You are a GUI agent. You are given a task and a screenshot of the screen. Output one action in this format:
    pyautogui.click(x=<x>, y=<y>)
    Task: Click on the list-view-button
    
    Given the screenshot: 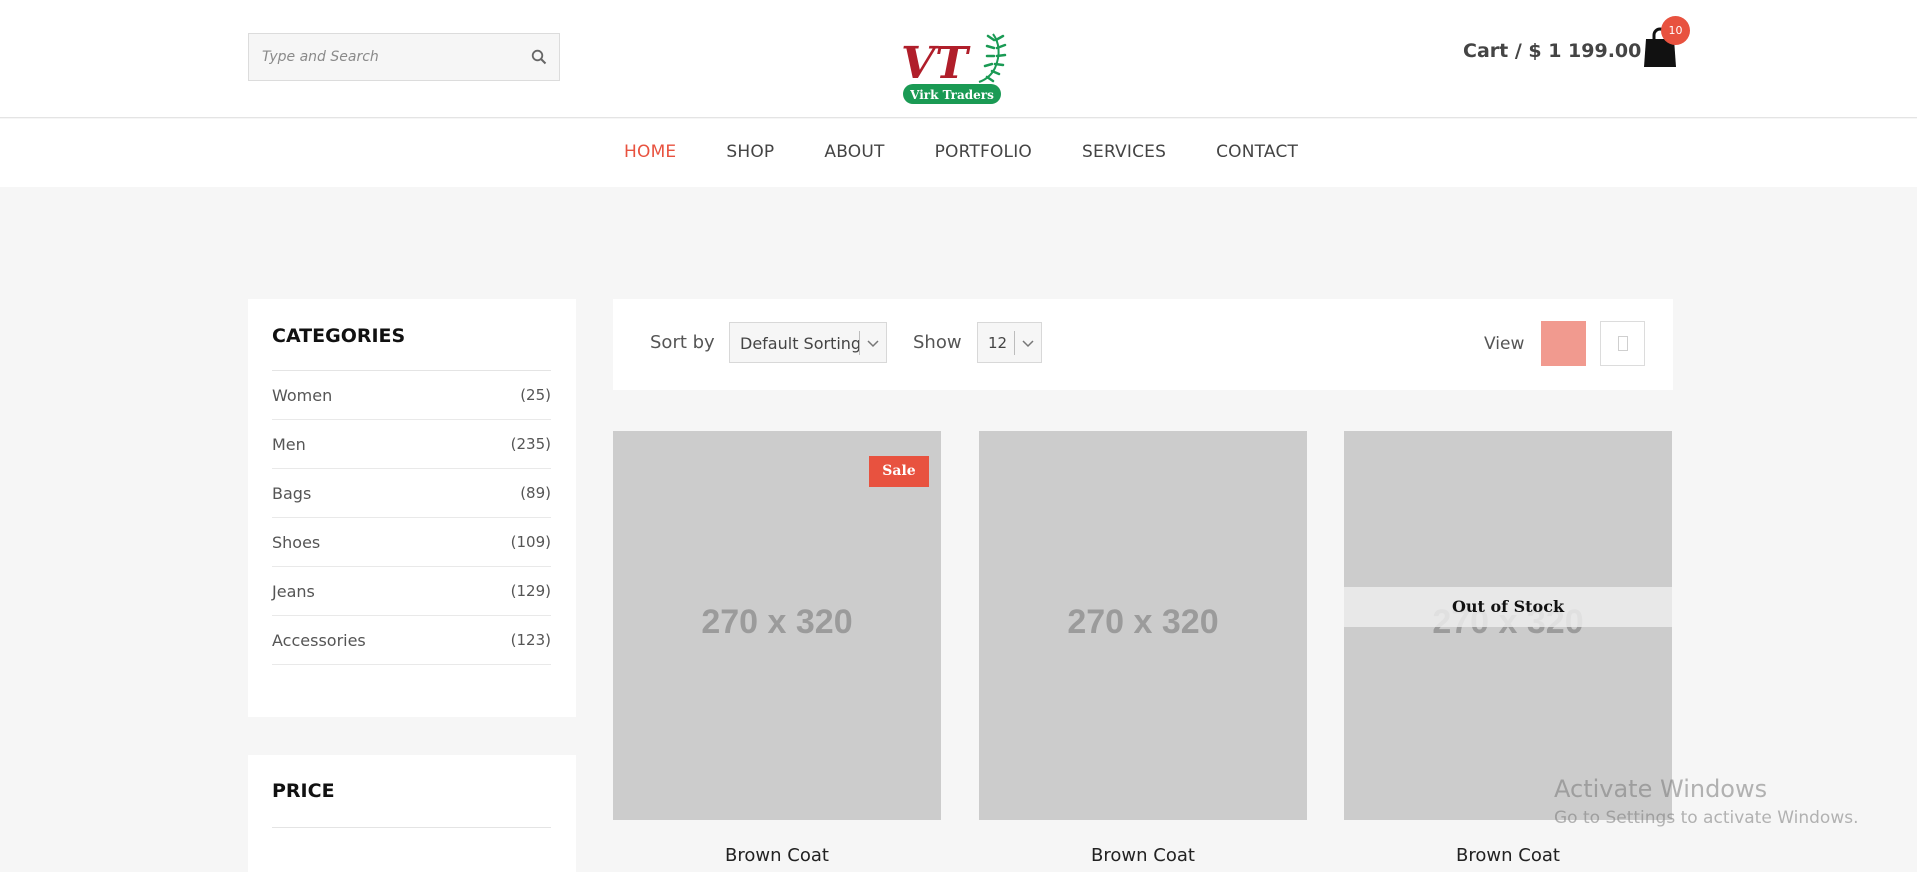 What is the action you would take?
    pyautogui.click(x=1622, y=343)
    